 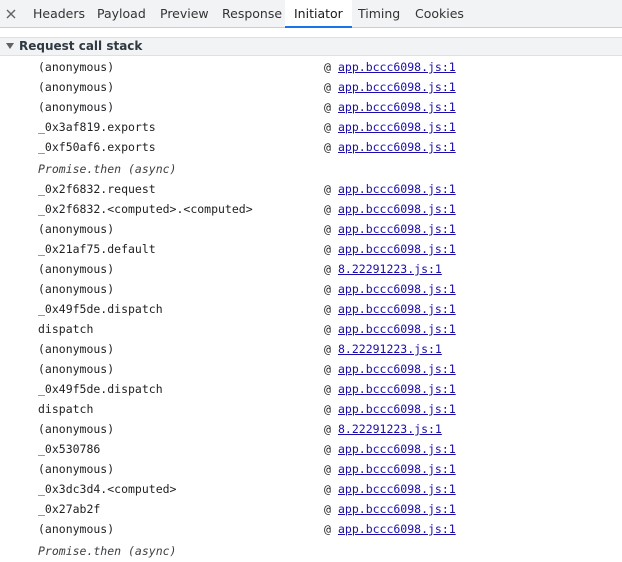 I want to click on triangle-down-icon, so click(x=10, y=46).